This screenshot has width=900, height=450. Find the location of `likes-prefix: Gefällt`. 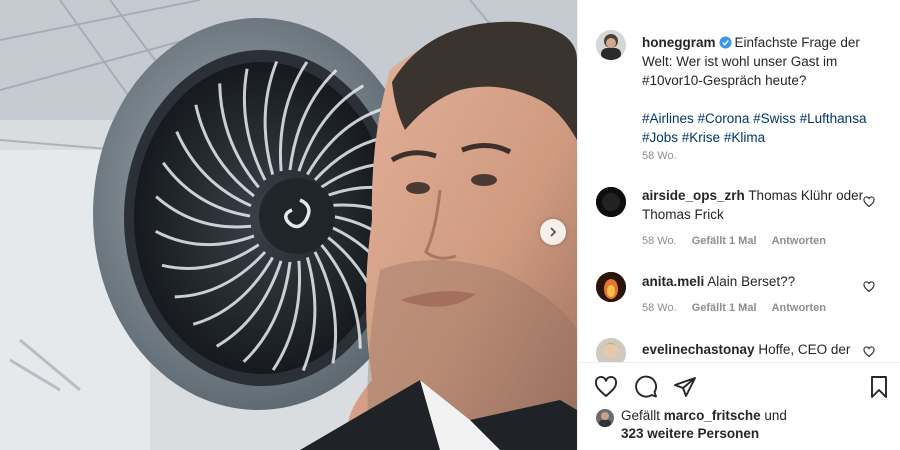

likes-prefix: Gefällt is located at coordinates (641, 415).